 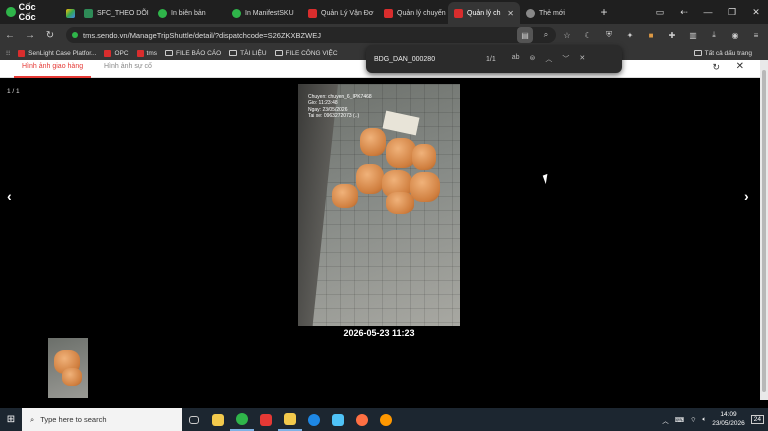 What do you see at coordinates (651, 35) in the screenshot?
I see `extension-red-icon: ■` at bounding box center [651, 35].